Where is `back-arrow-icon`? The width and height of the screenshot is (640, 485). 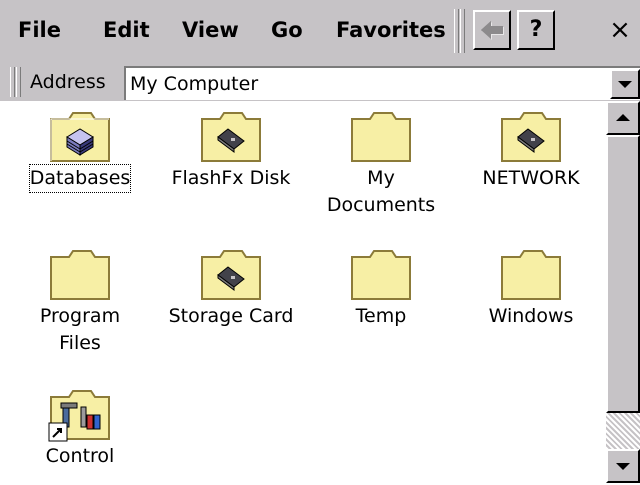
back-arrow-icon is located at coordinates (492, 30).